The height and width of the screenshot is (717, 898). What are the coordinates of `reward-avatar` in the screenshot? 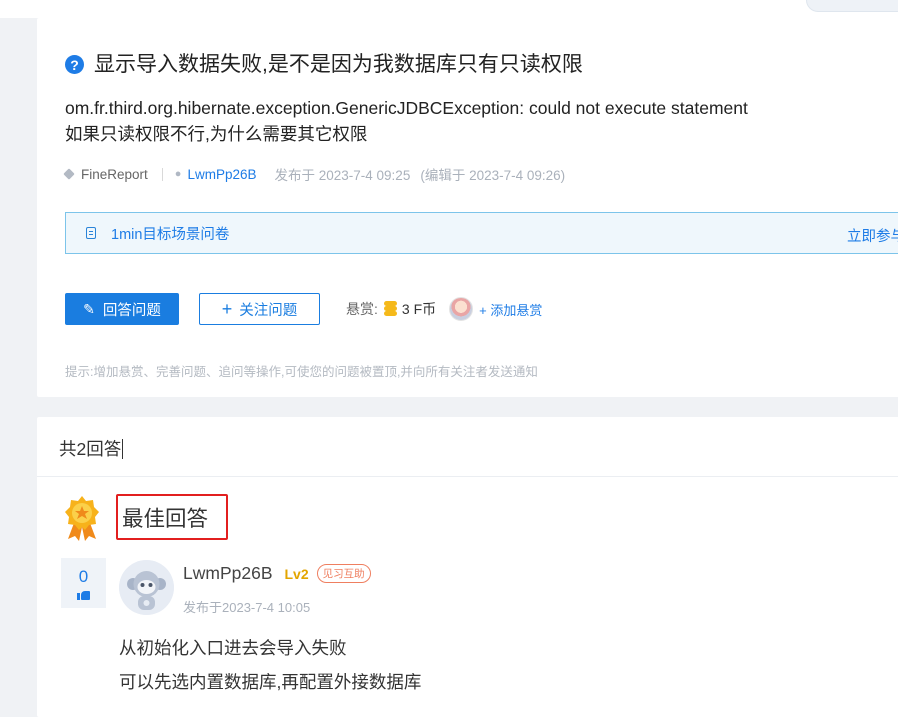 It's located at (461, 309).